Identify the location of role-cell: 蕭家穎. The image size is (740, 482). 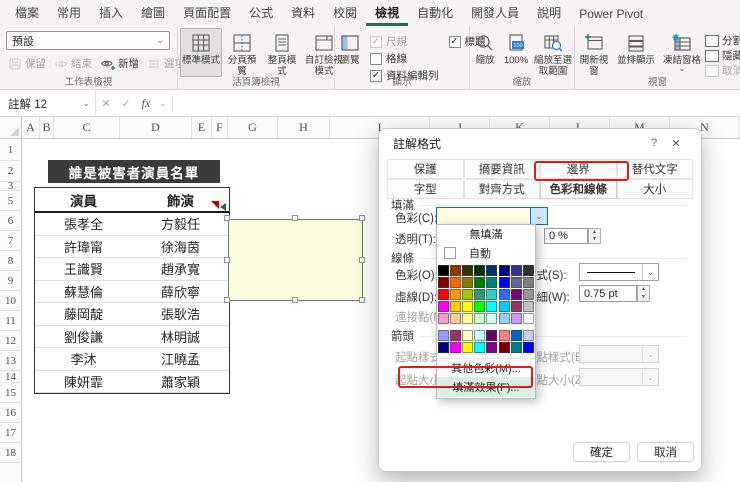
(180, 382).